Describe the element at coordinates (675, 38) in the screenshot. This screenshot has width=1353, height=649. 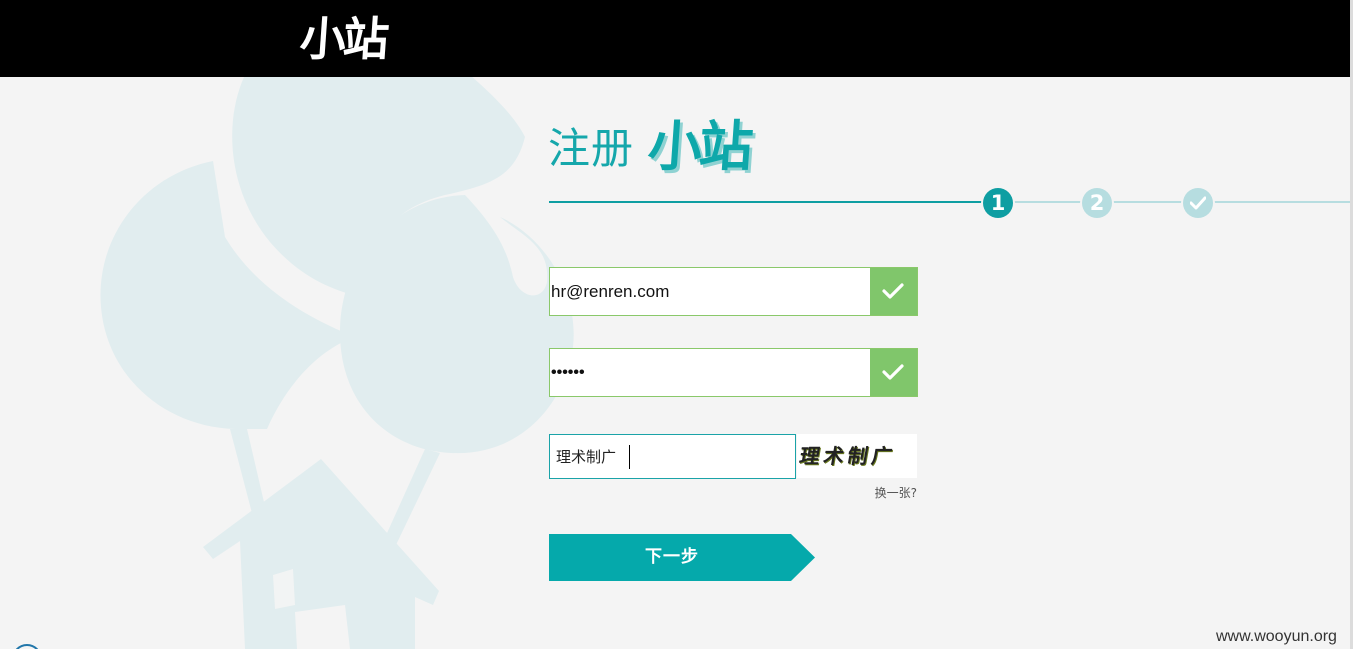
I see `top-bar: 小站` at that location.